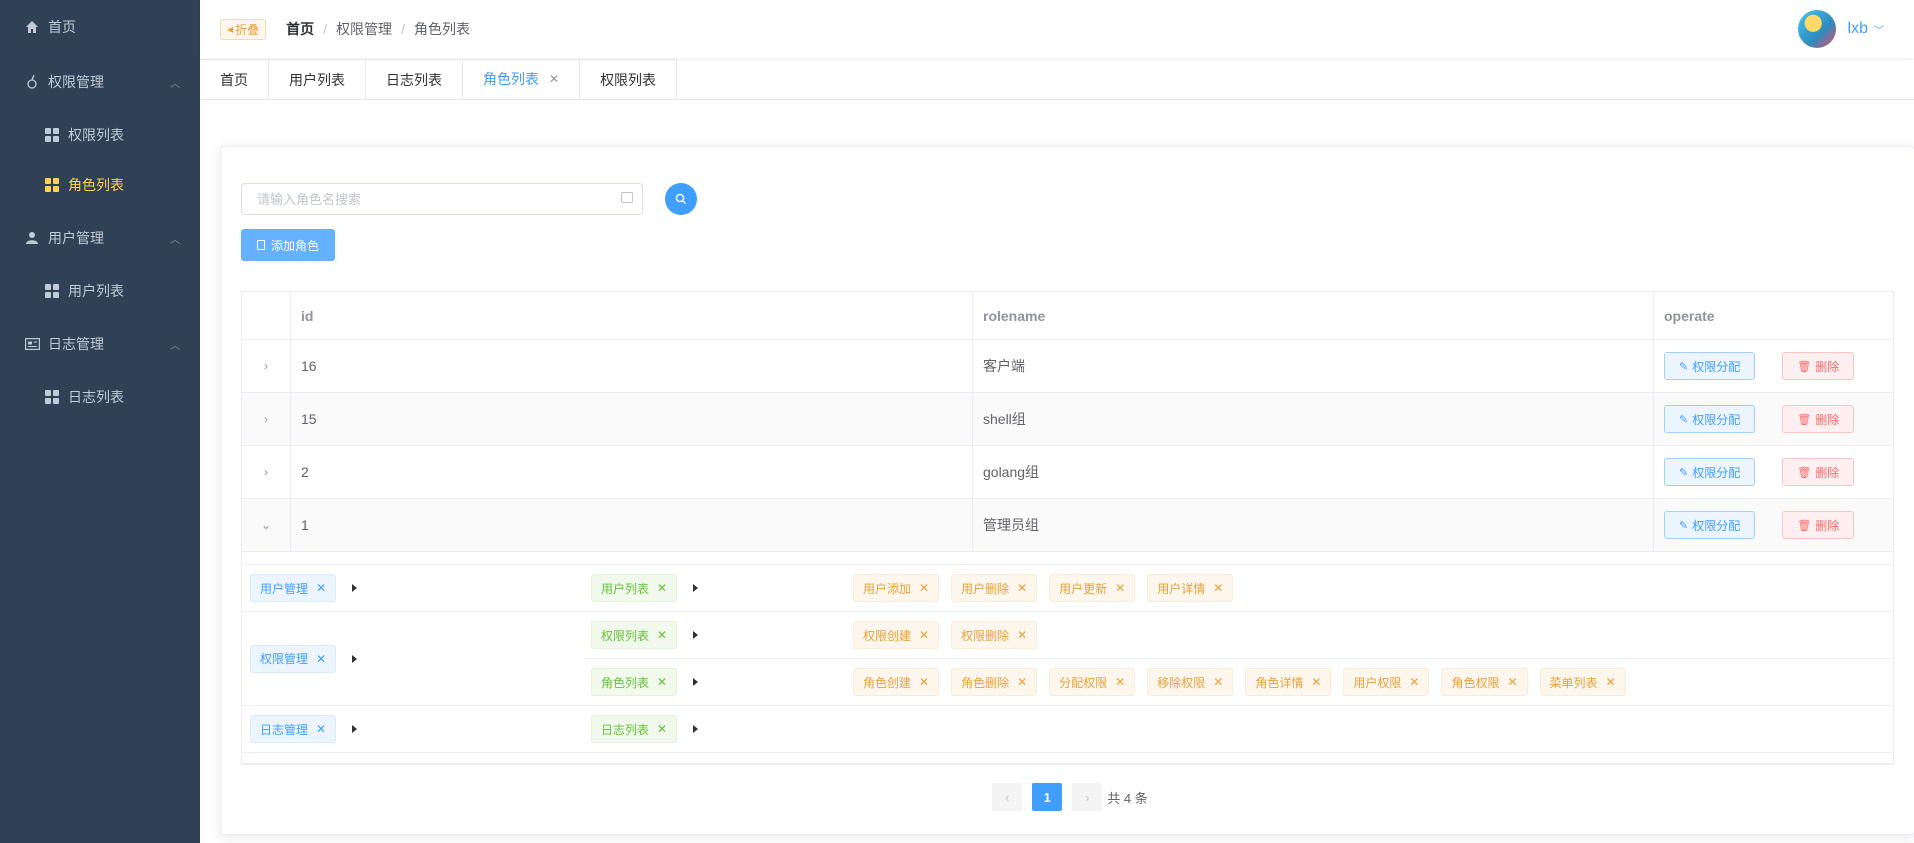  What do you see at coordinates (634, 635) in the screenshot?
I see `permission-tag-level2: 权限列表 ✕` at bounding box center [634, 635].